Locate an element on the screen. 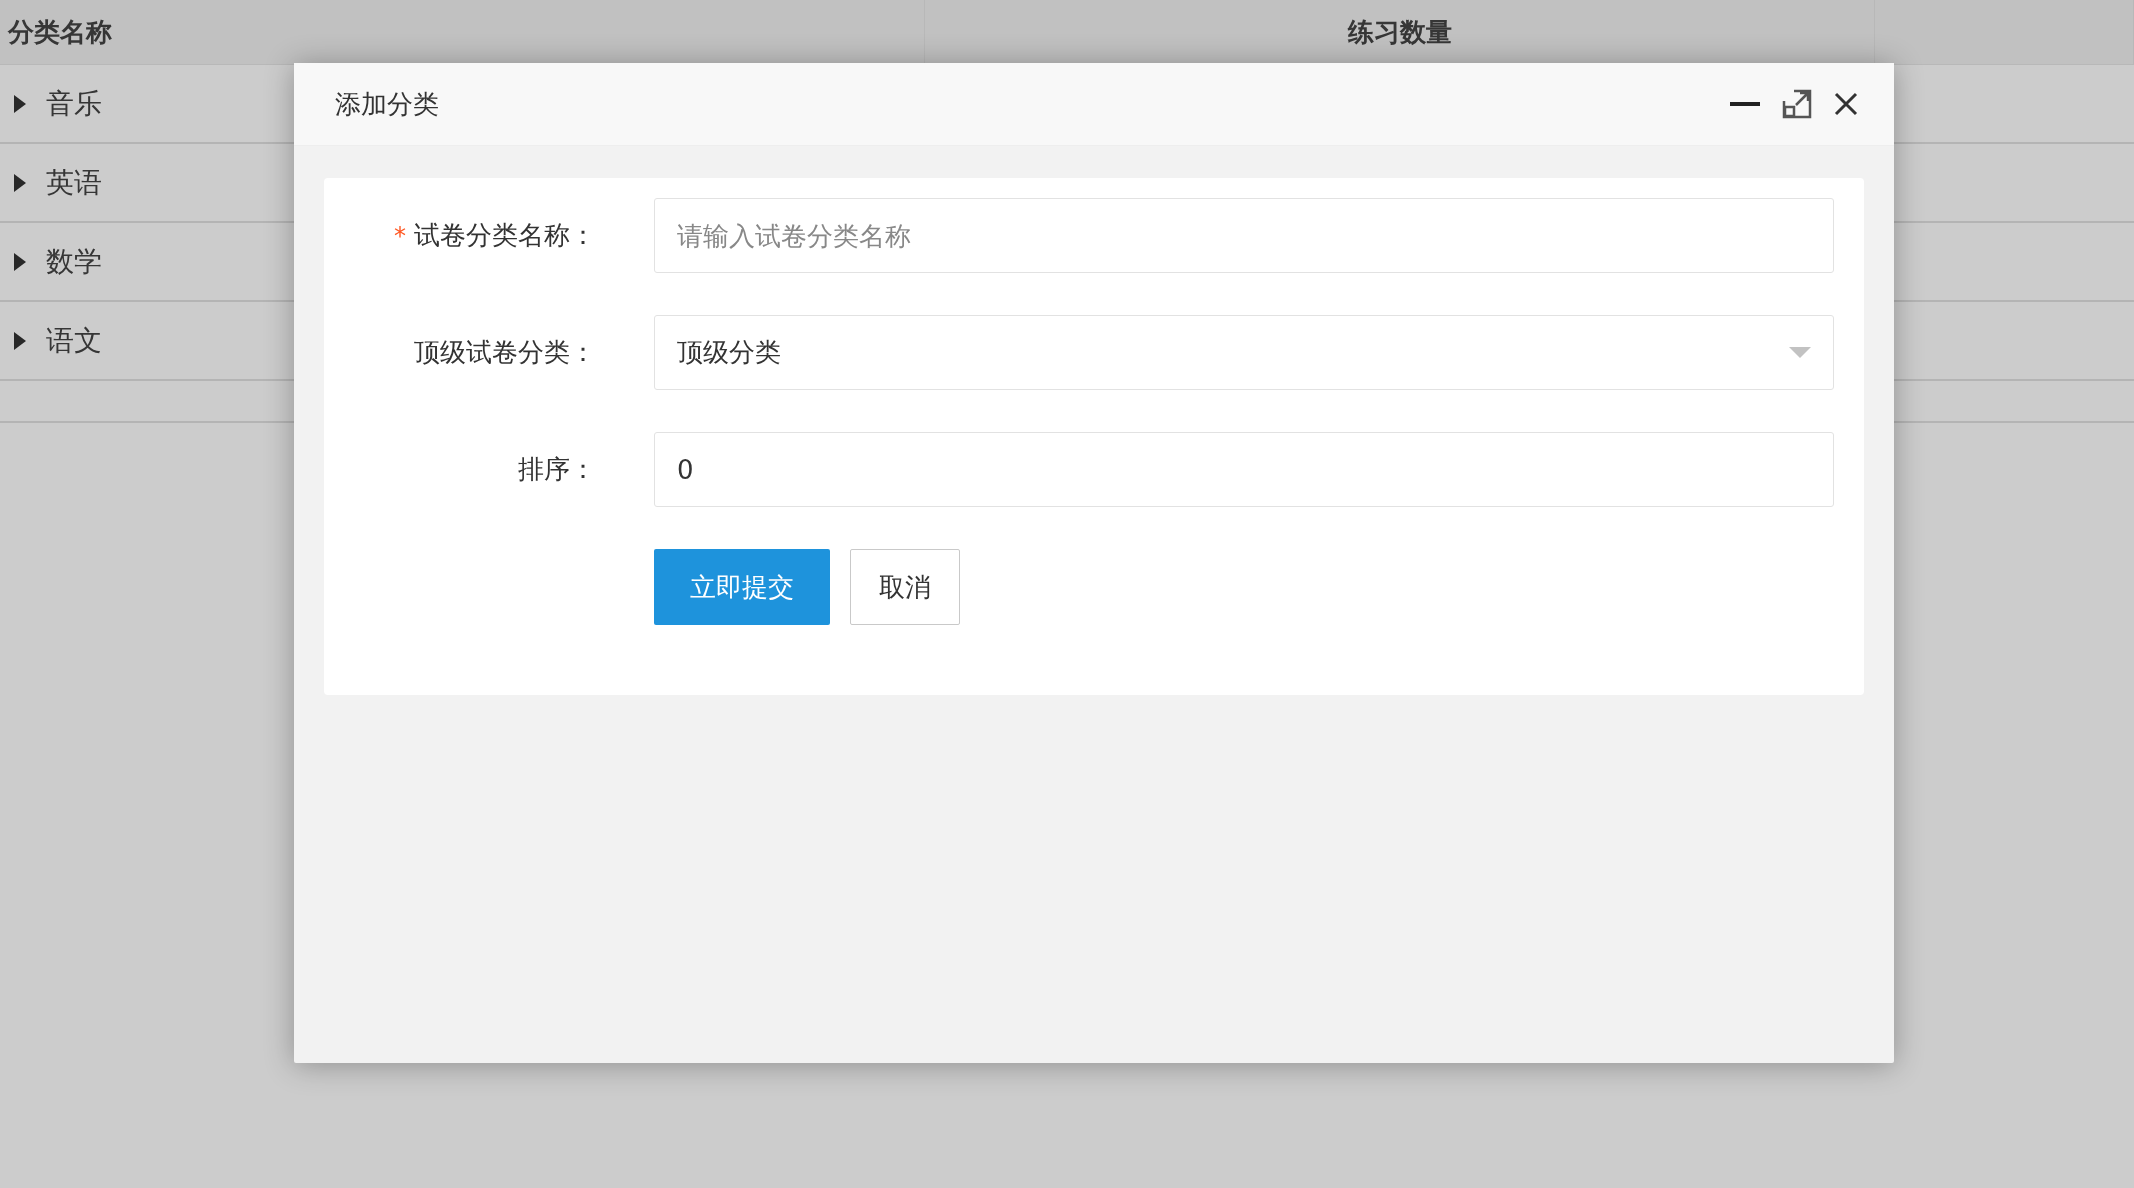 The height and width of the screenshot is (1188, 2134). input-field: 请输入试卷分类名称 is located at coordinates (1244, 235).